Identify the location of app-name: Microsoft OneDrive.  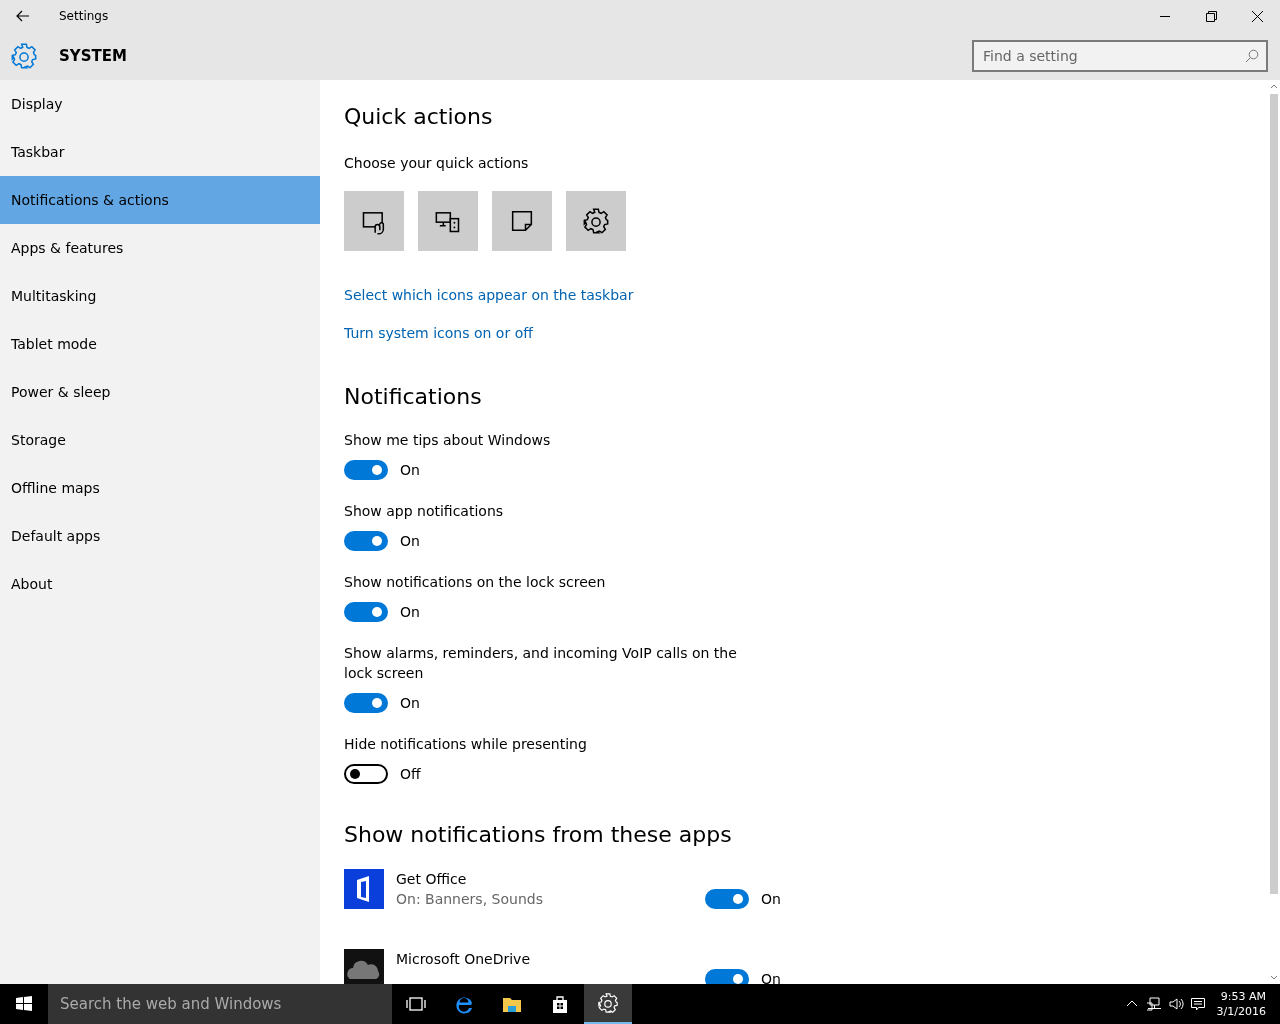
(463, 959).